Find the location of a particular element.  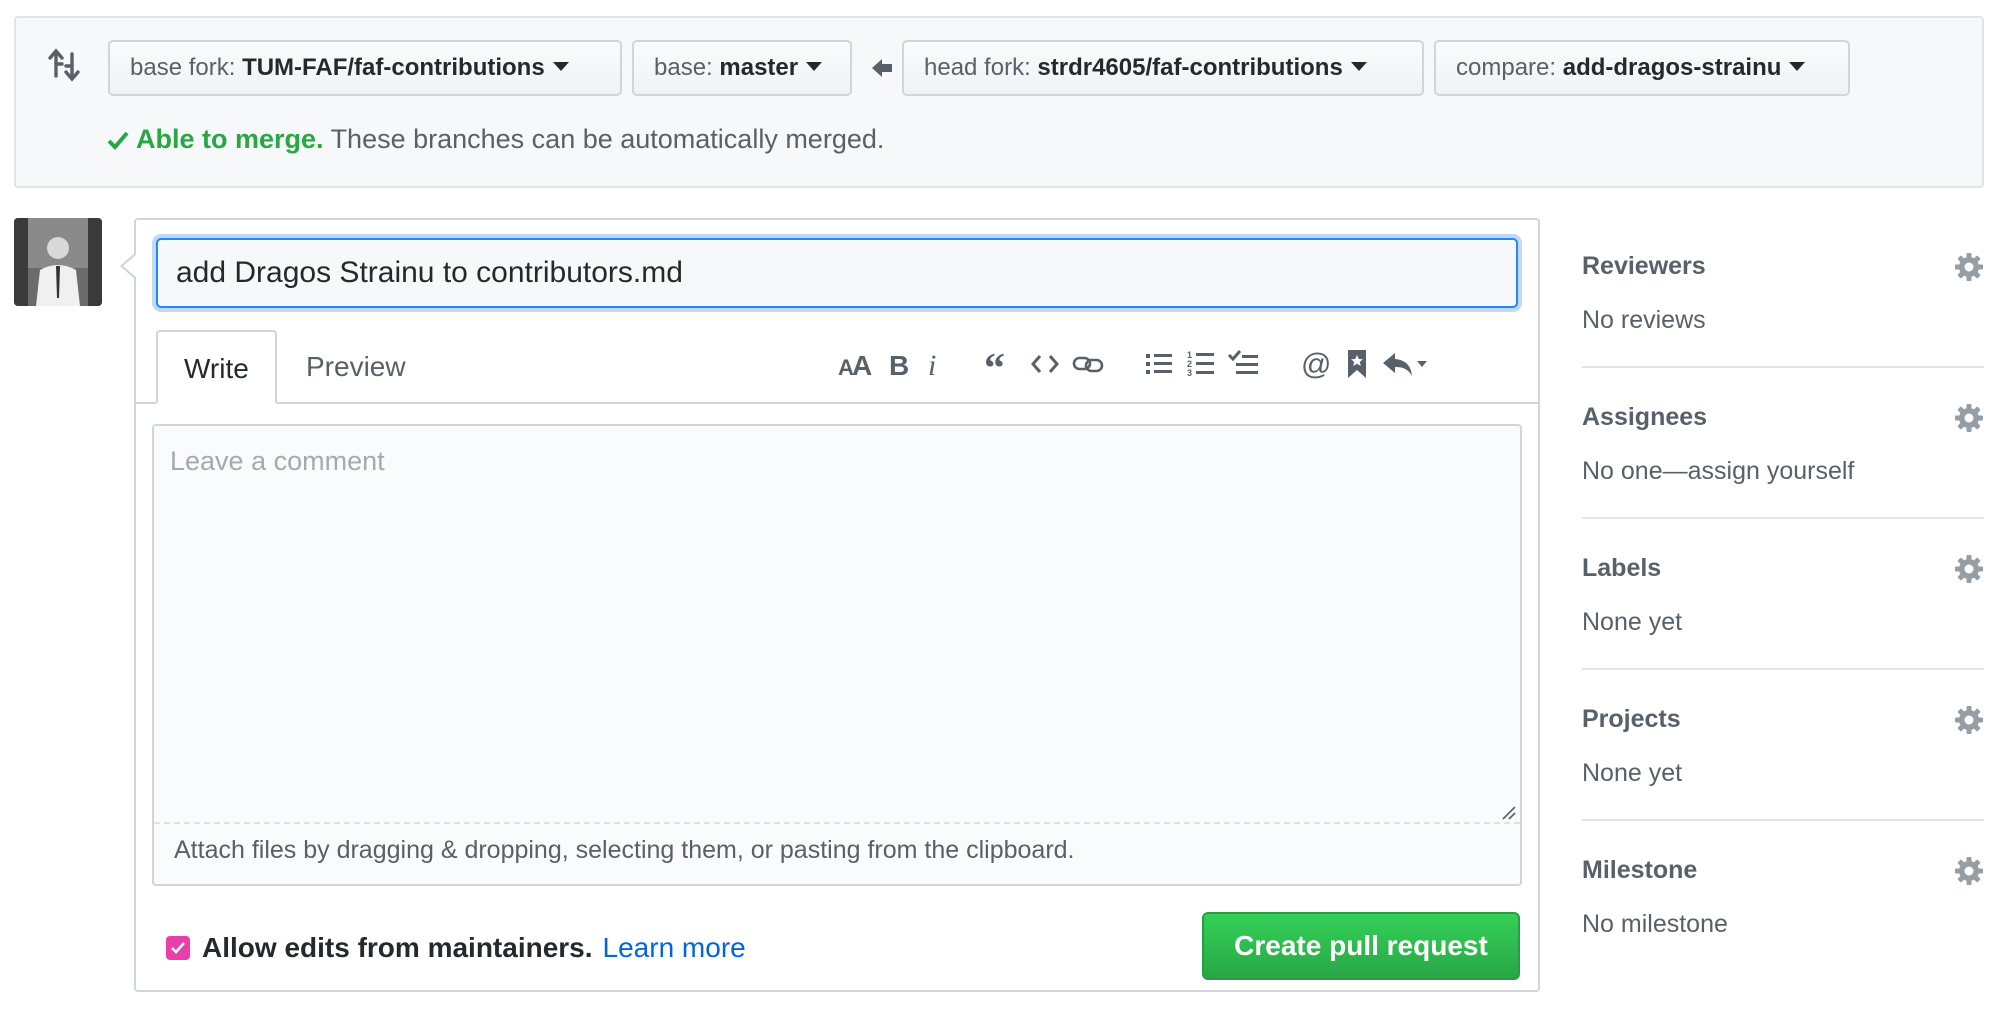

resize-handle-icon is located at coordinates (1508, 812).